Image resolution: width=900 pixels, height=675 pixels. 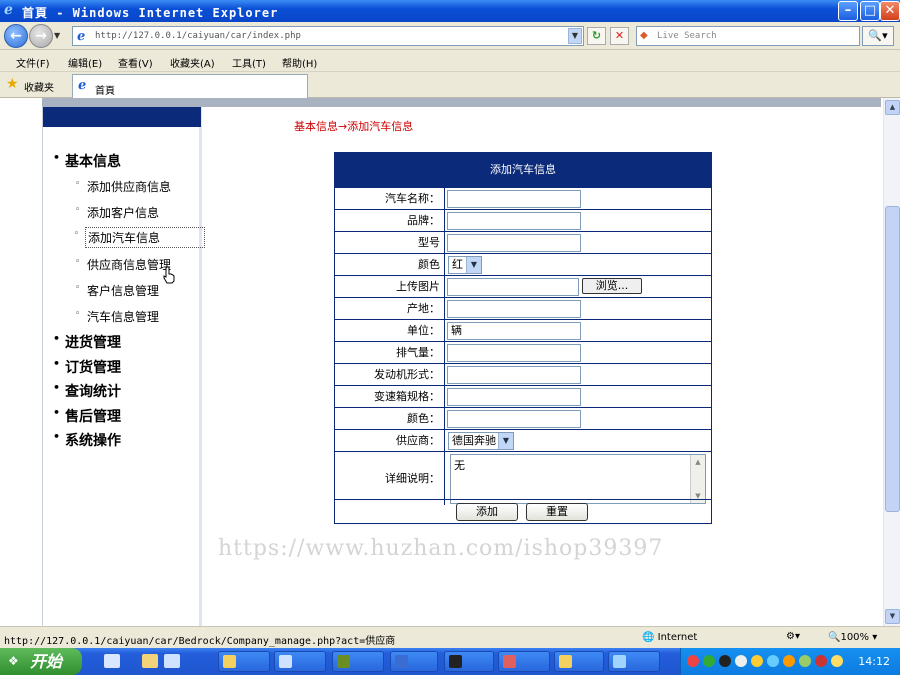 What do you see at coordinates (514, 419) in the screenshot?
I see `color-input` at bounding box center [514, 419].